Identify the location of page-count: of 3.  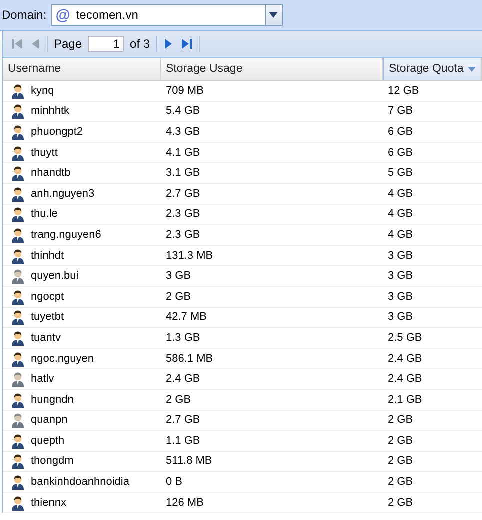
(140, 44).